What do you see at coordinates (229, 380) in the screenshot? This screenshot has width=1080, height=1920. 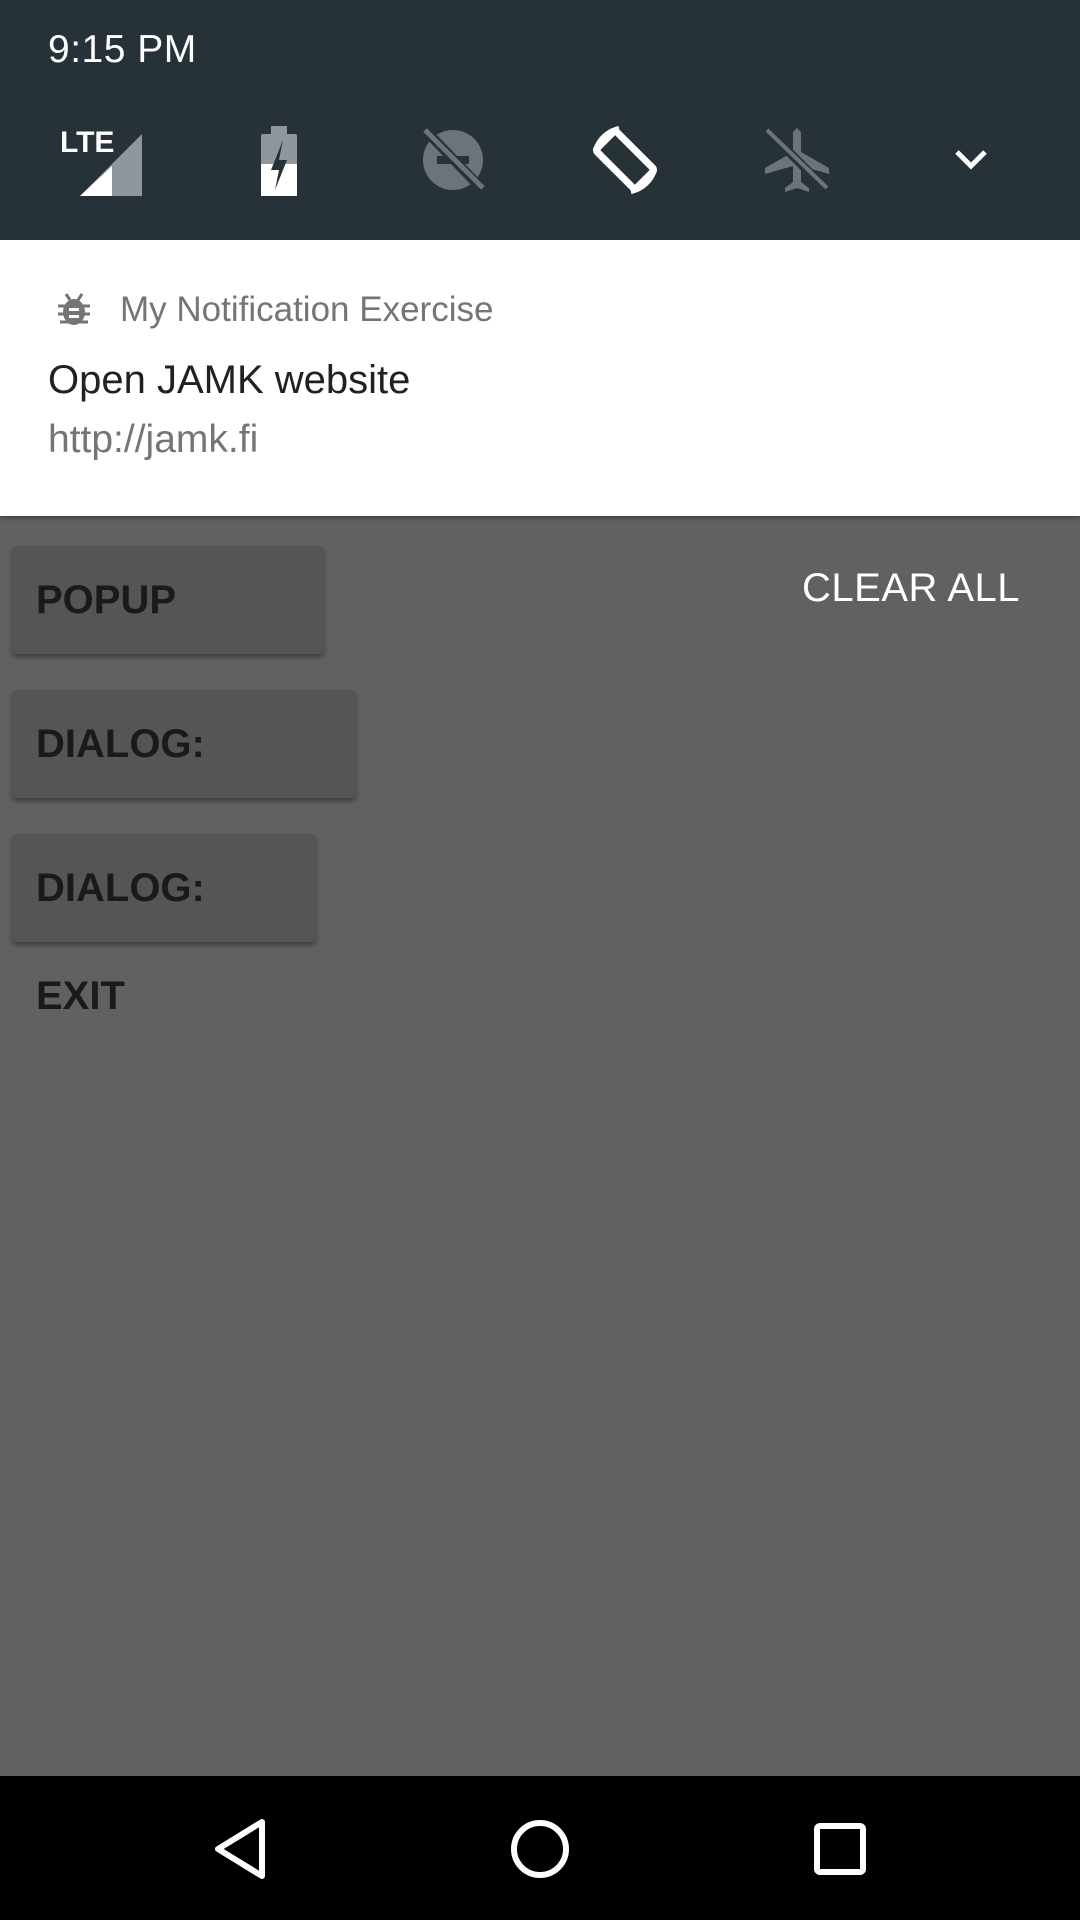 I see `notification-title: Open JAMK website` at bounding box center [229, 380].